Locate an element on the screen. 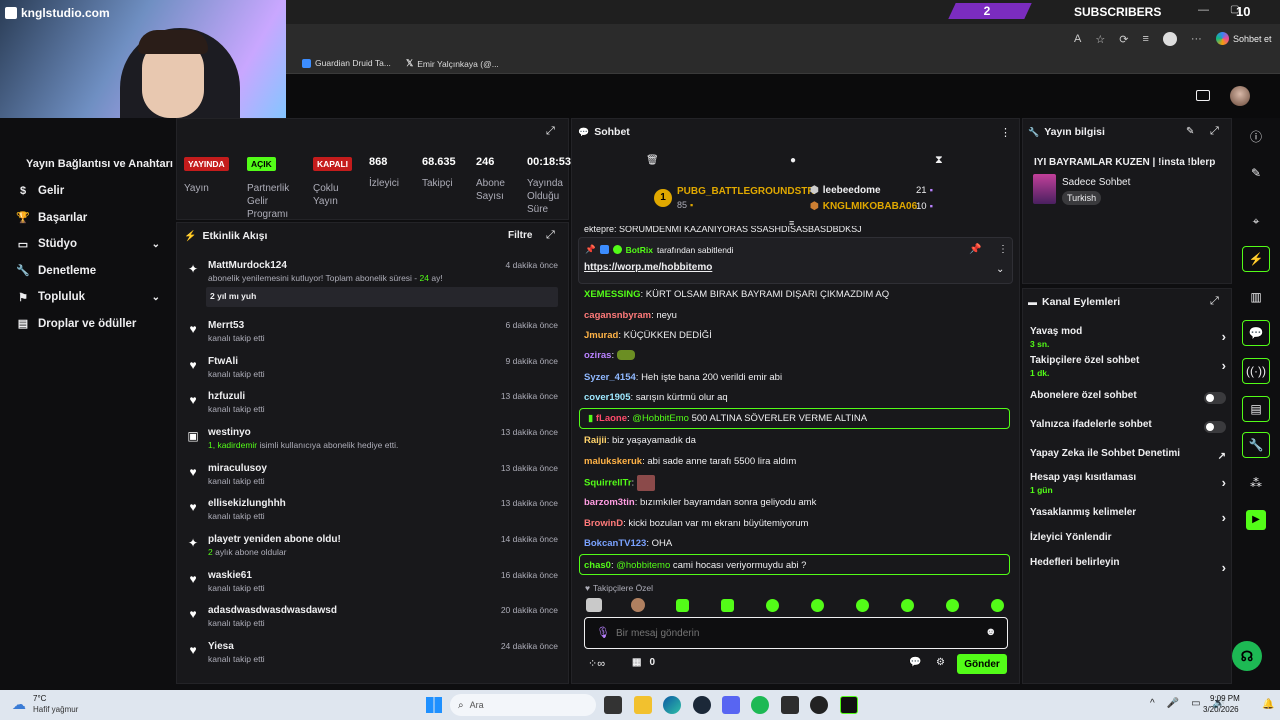  action-ai-moderation: Yapay Zeka ile Sohbet Denetimi ↗ is located at coordinates (1128, 455).